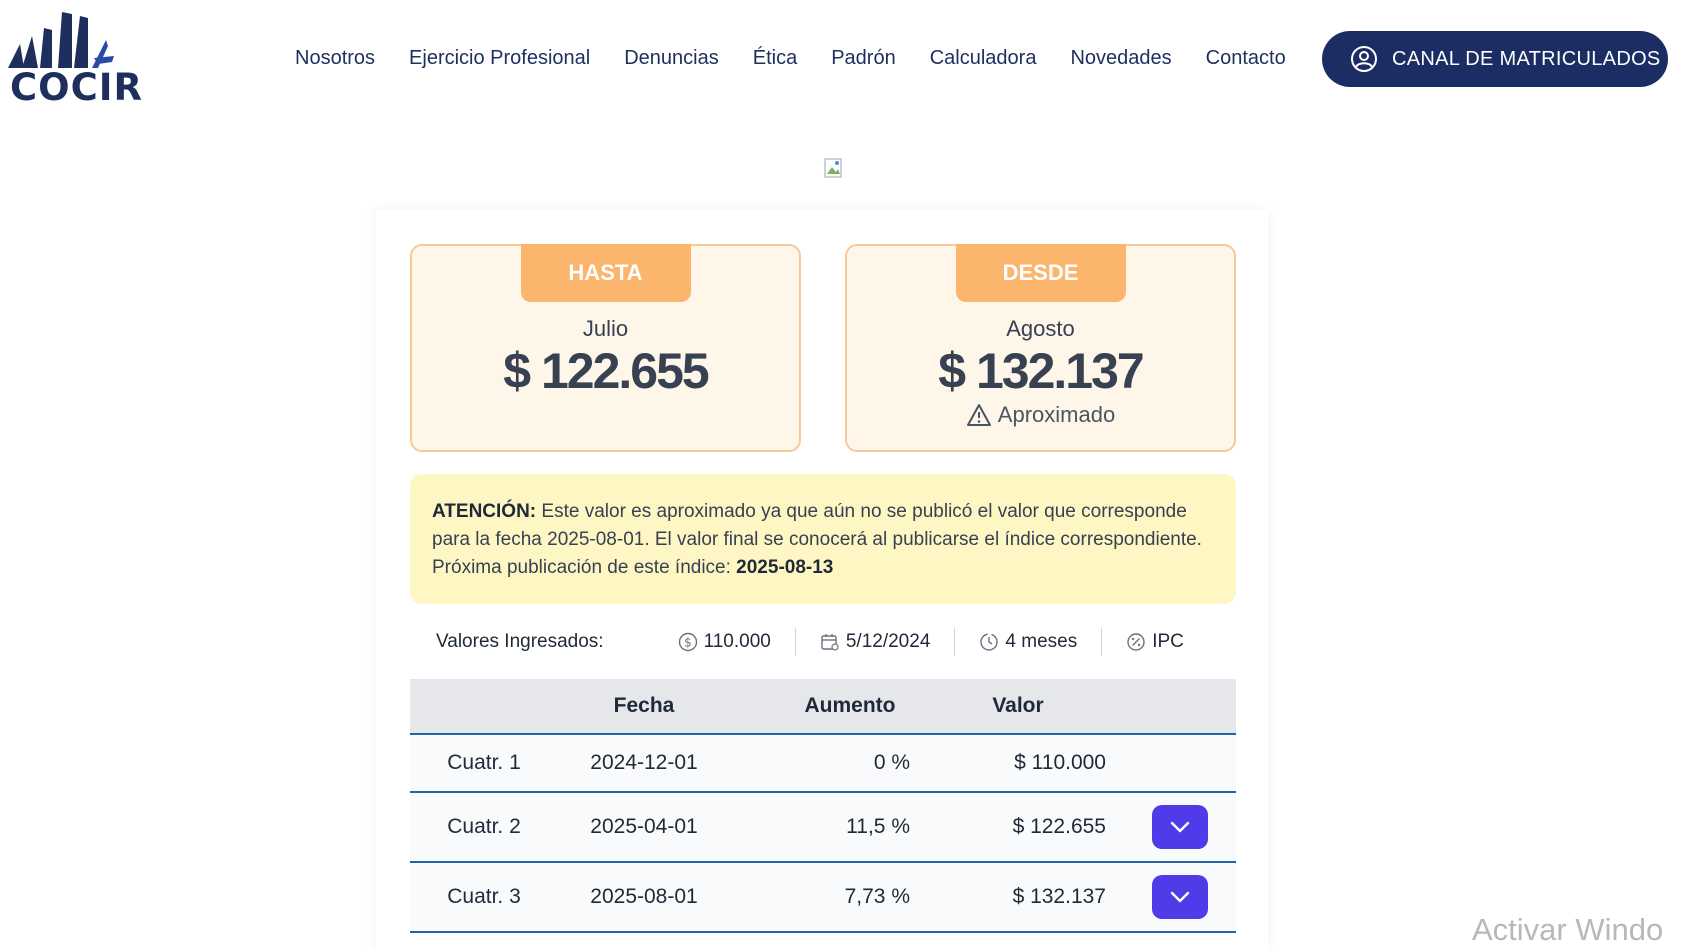 This screenshot has width=1681, height=950. I want to click on approx-label: Aproximado, so click(1056, 414).